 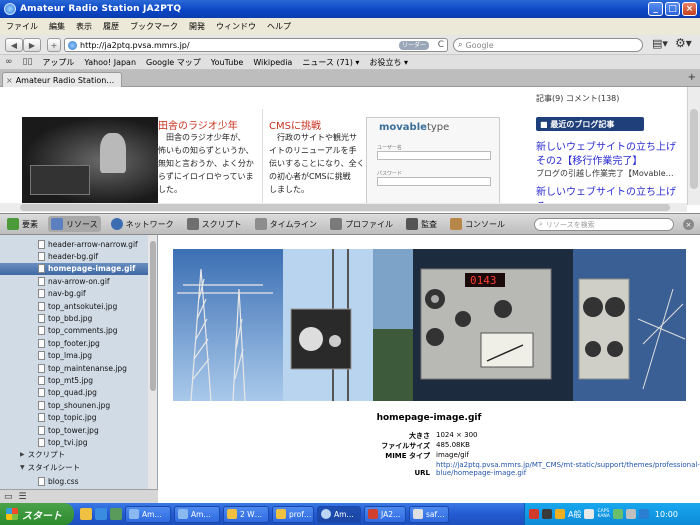 I want to click on tab-network: ネットワーク, so click(x=142, y=224).